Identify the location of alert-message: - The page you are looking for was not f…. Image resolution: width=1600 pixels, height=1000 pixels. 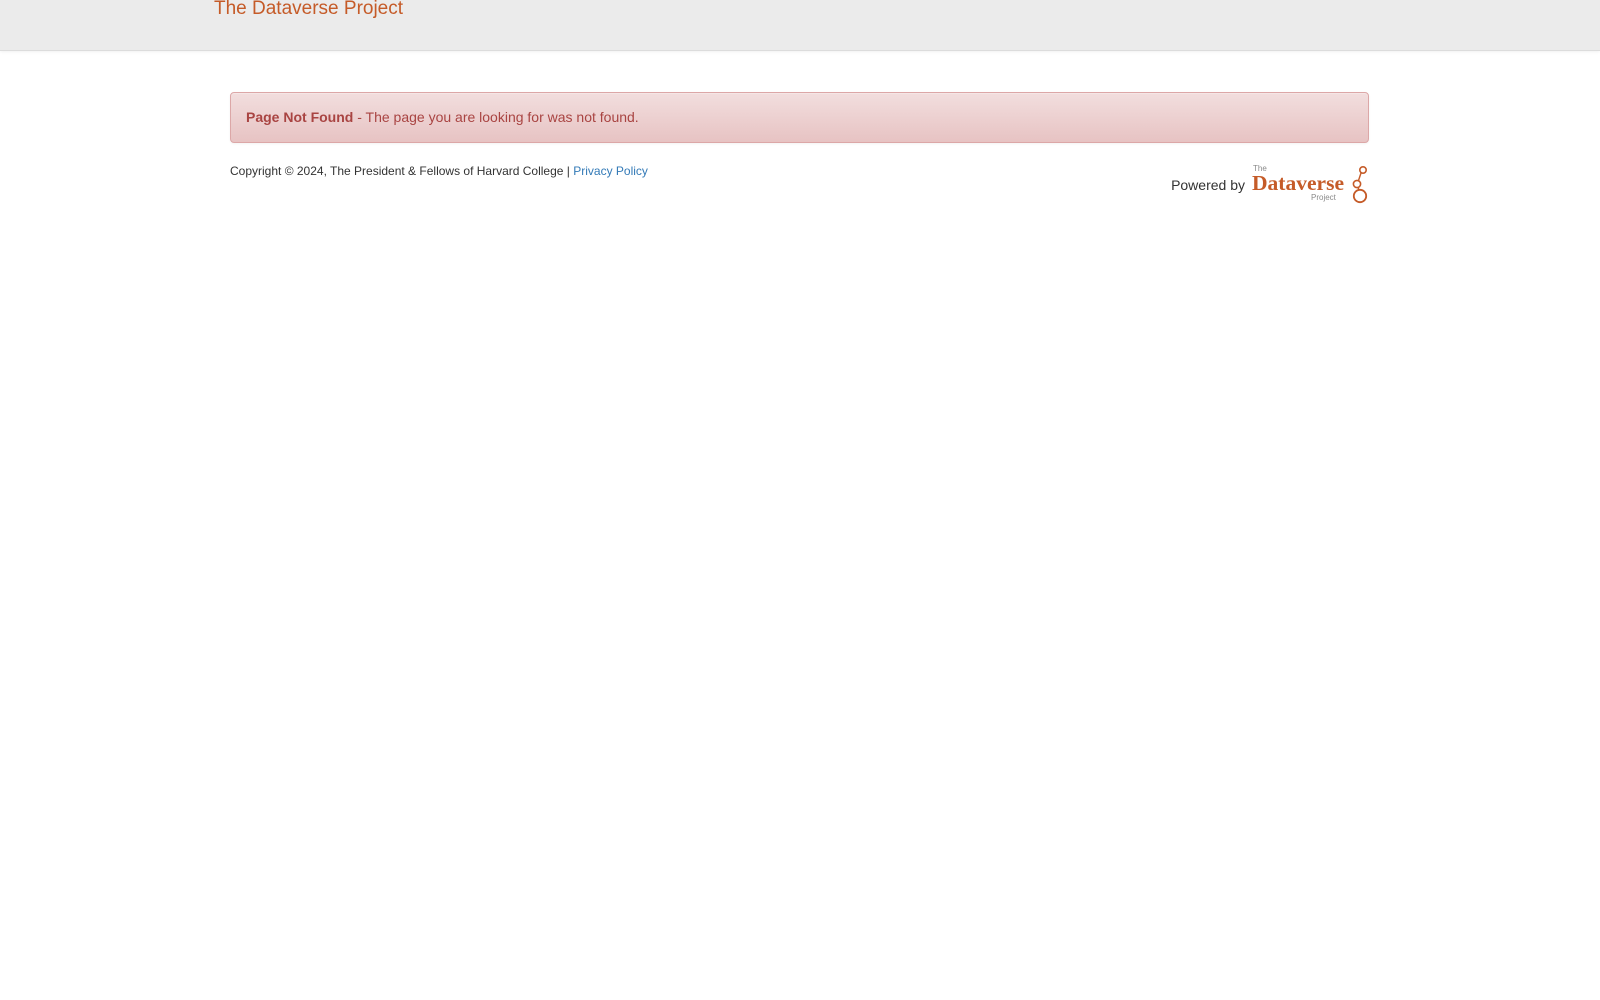
(496, 117).